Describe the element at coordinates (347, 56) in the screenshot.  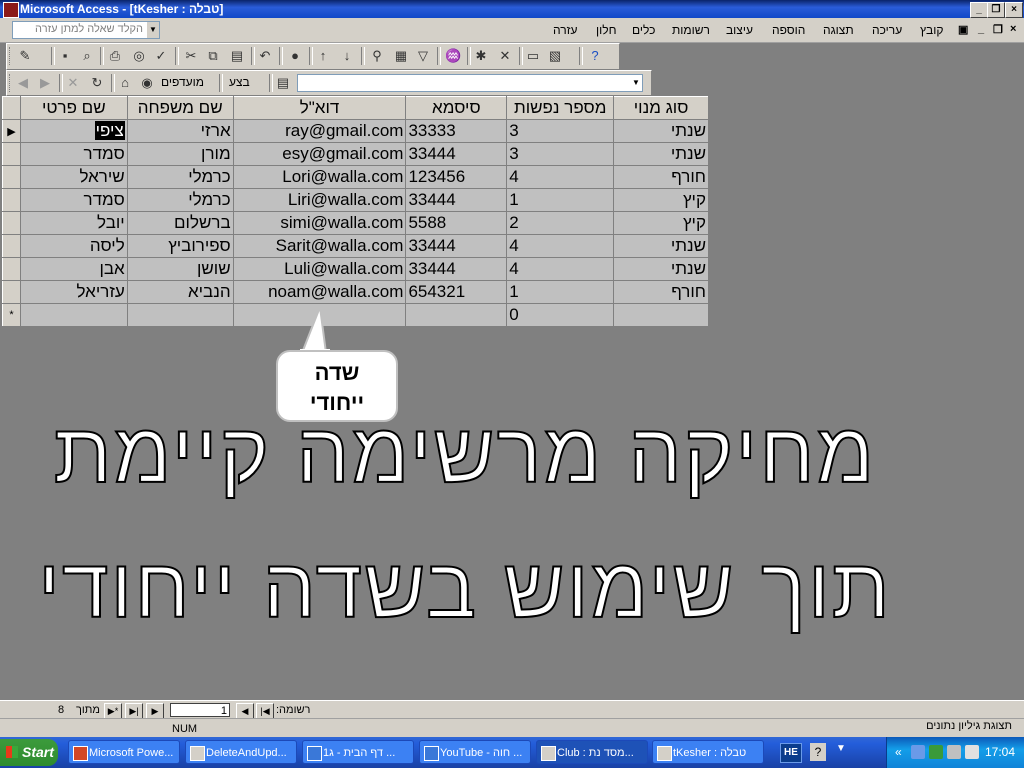
I see `sort-descending-icon: ↓` at that location.